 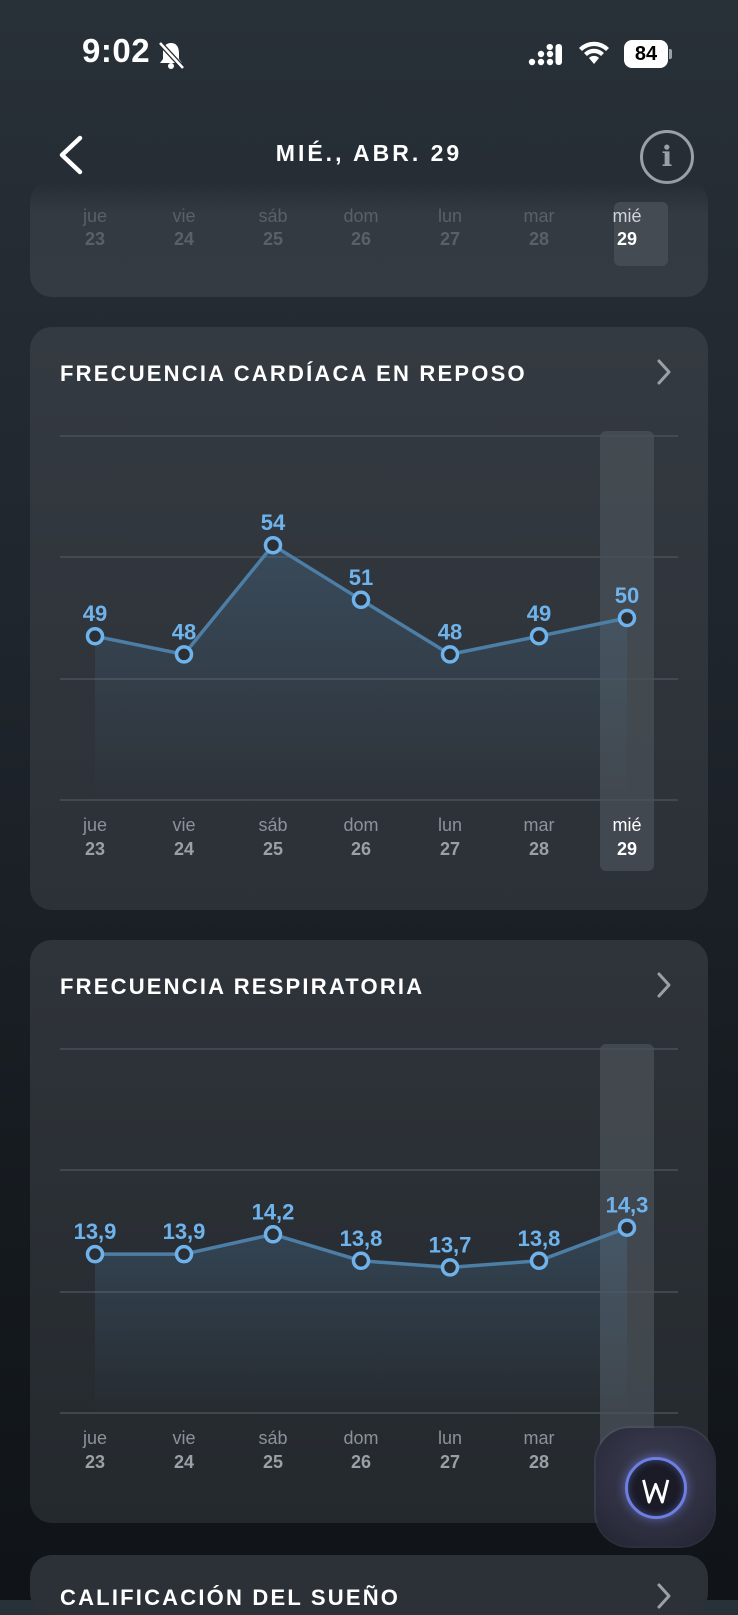 What do you see at coordinates (450, 216) in the screenshot?
I see `day-name: lun` at bounding box center [450, 216].